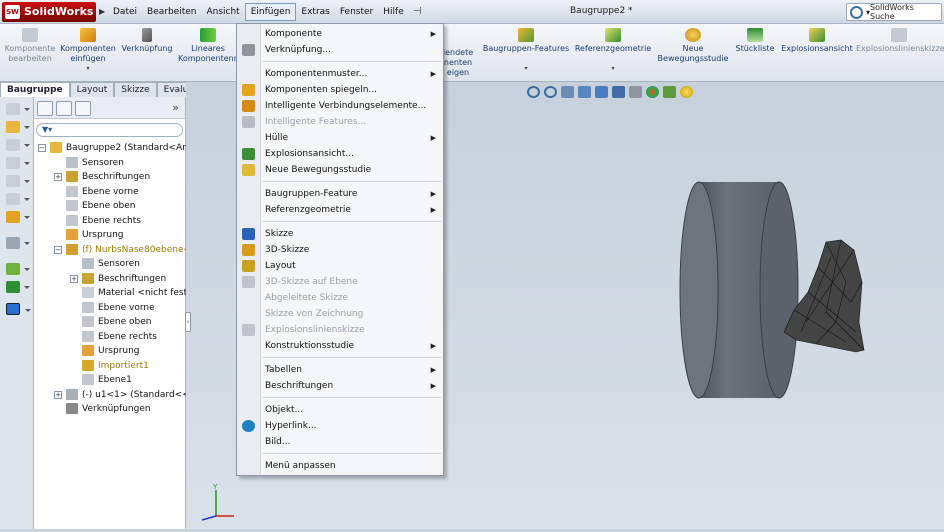 This screenshot has width=944, height=532. What do you see at coordinates (35, 89) in the screenshot?
I see `tab-baugruppe: Baugruppe` at bounding box center [35, 89].